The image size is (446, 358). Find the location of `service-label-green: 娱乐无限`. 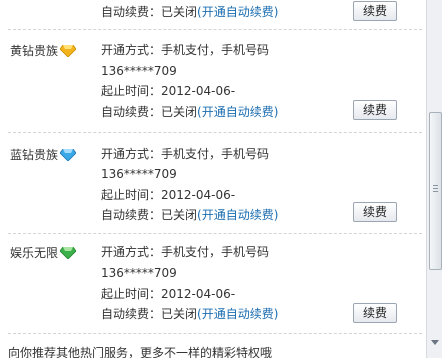

service-label-green: 娱乐无限 is located at coordinates (43, 252).